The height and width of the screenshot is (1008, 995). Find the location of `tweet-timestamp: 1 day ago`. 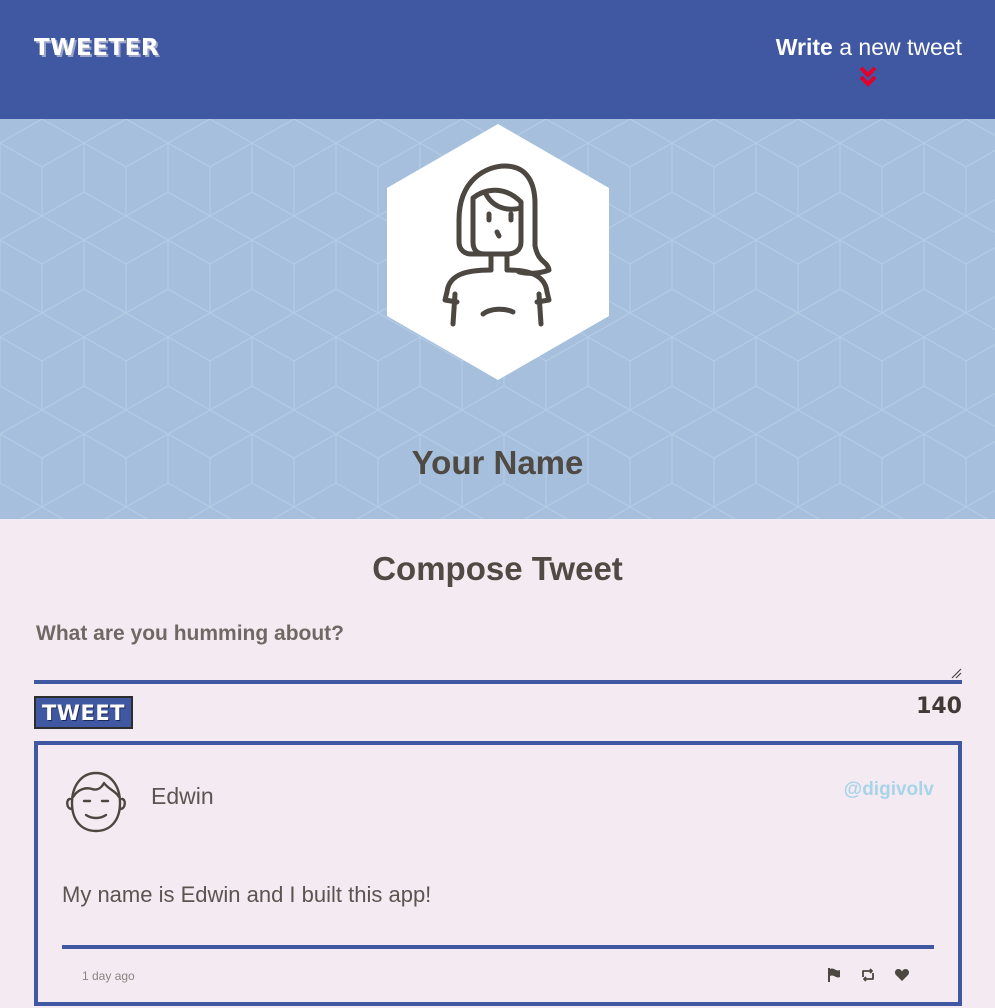

tweet-timestamp: 1 day ago is located at coordinates (108, 976).